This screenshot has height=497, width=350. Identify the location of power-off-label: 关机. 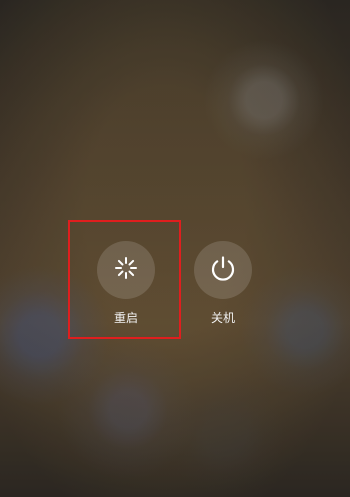
(222, 318).